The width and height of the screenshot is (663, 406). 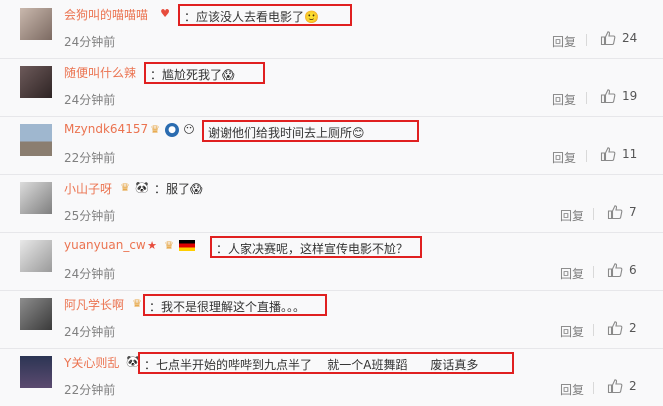 What do you see at coordinates (152, 245) in the screenshot?
I see `star-icon: ★` at bounding box center [152, 245].